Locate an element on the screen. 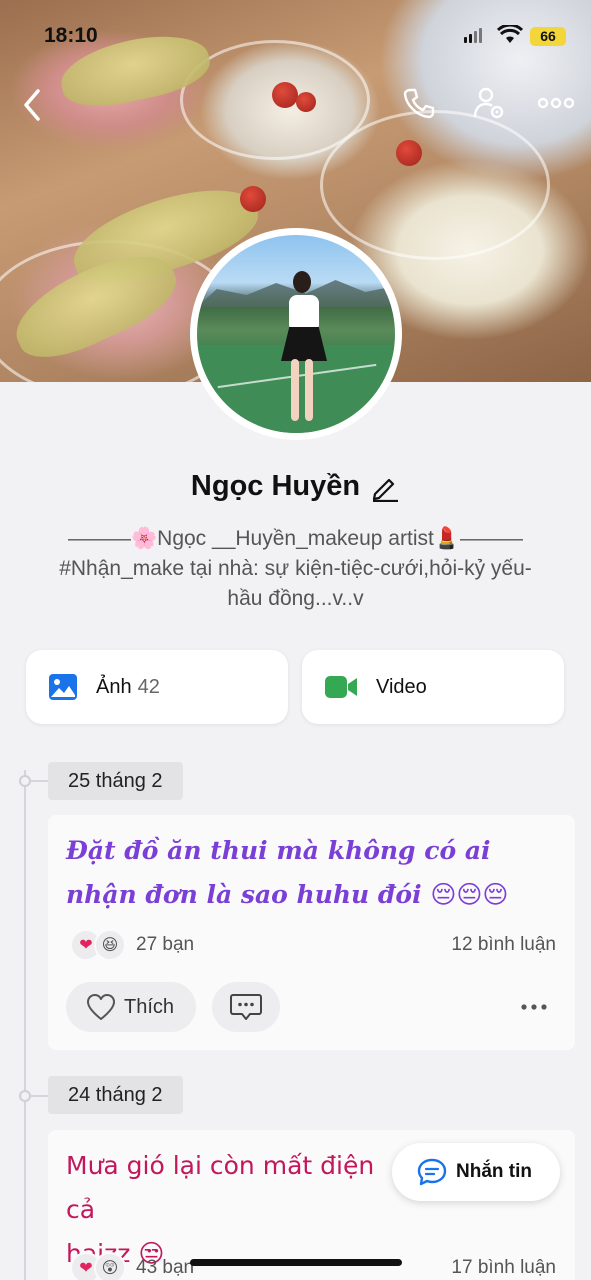 The width and height of the screenshot is (591, 1280). wifi-icon is located at coordinates (510, 34).